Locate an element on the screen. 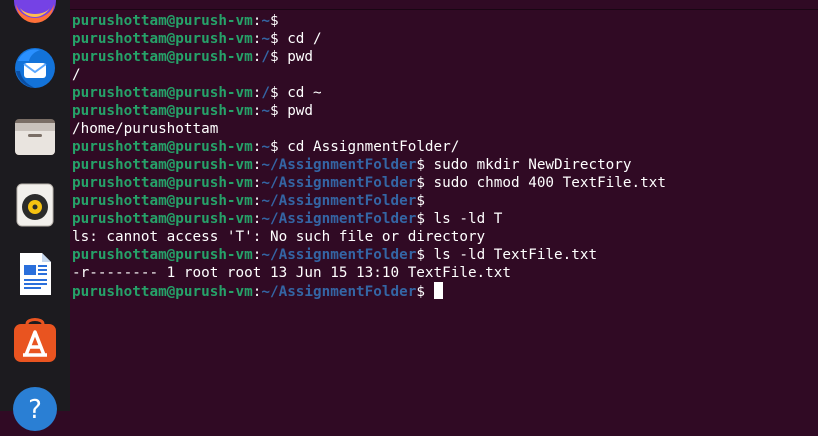 Image resolution: width=818 pixels, height=436 pixels. thunderbird-icon is located at coordinates (35, 68).